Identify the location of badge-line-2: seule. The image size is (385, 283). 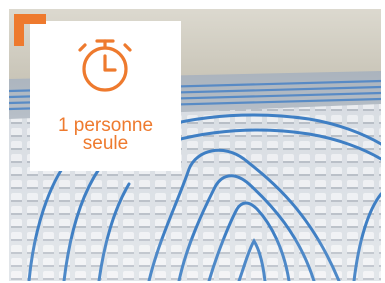
(105, 143).